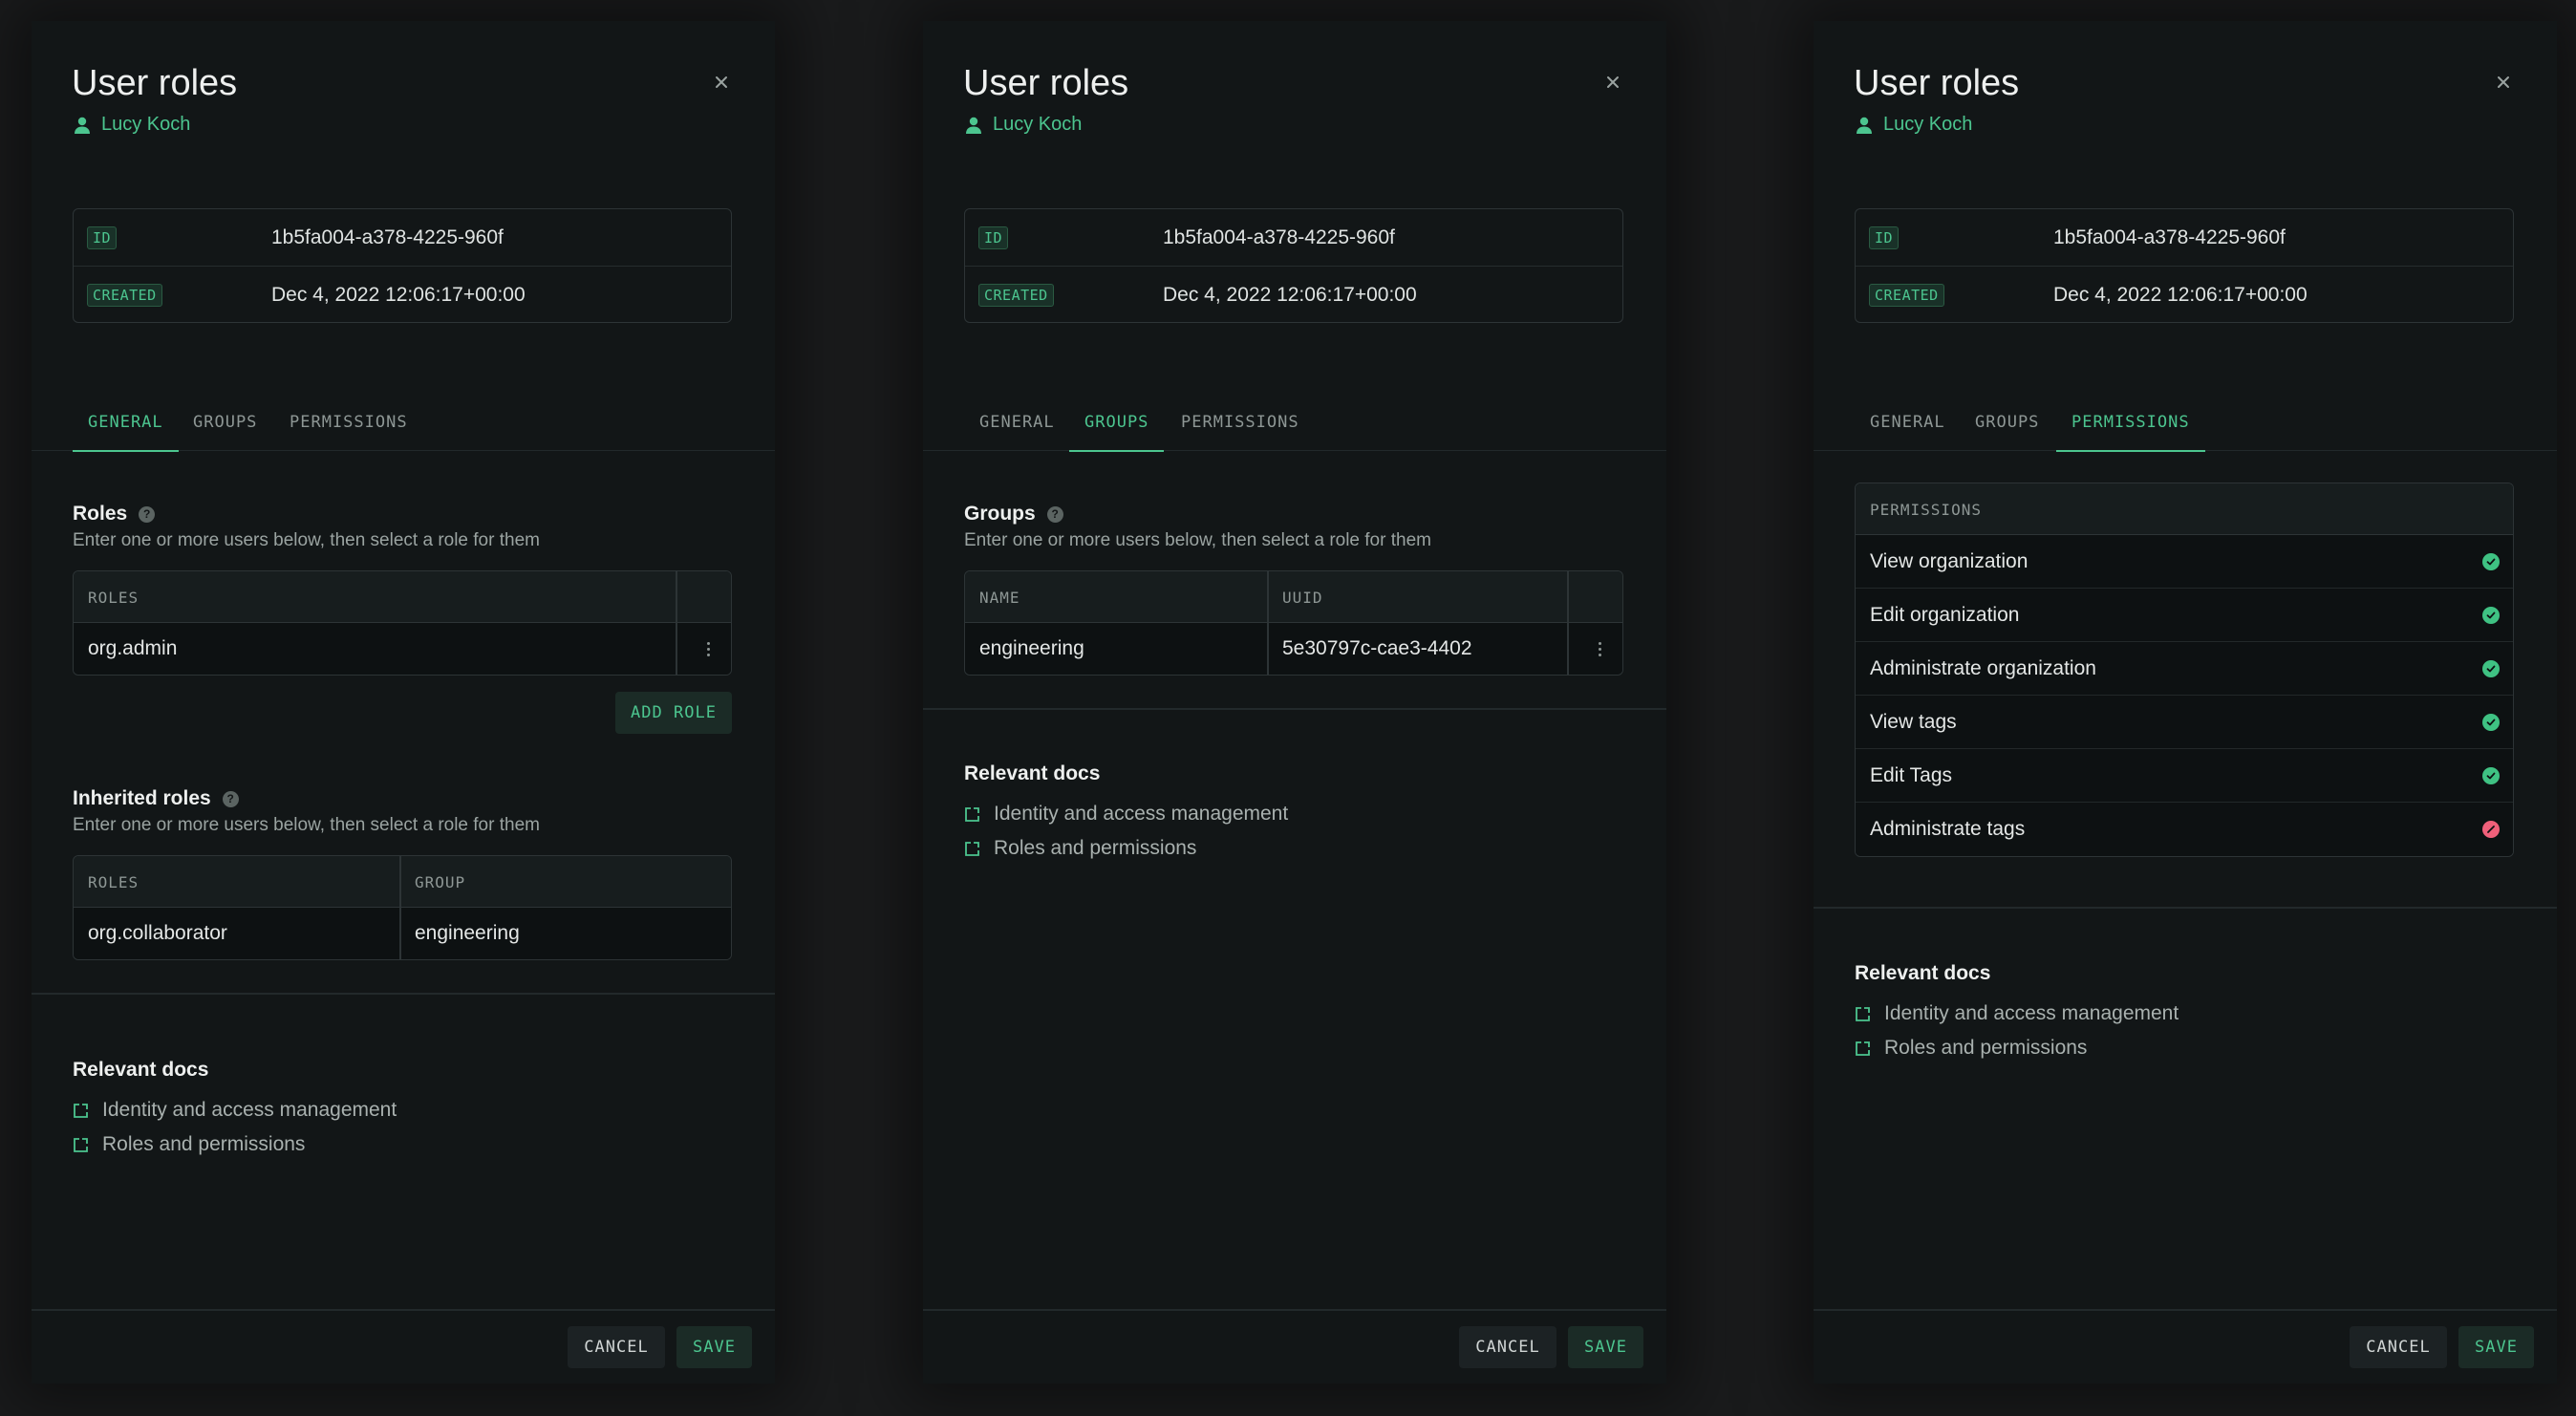 This screenshot has width=2576, height=1416. I want to click on table-header: ROLES, so click(402, 597).